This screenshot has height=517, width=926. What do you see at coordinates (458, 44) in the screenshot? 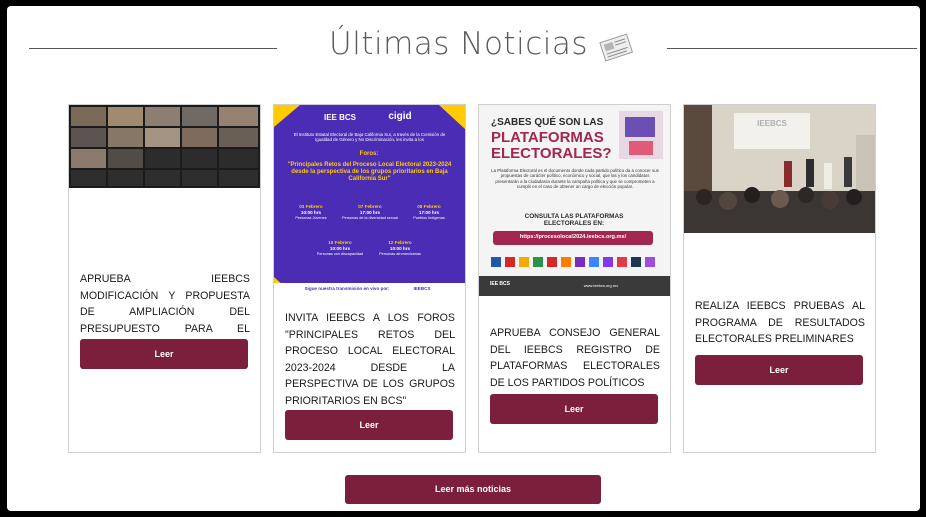
I see `section-title: Últimas Noticias` at bounding box center [458, 44].